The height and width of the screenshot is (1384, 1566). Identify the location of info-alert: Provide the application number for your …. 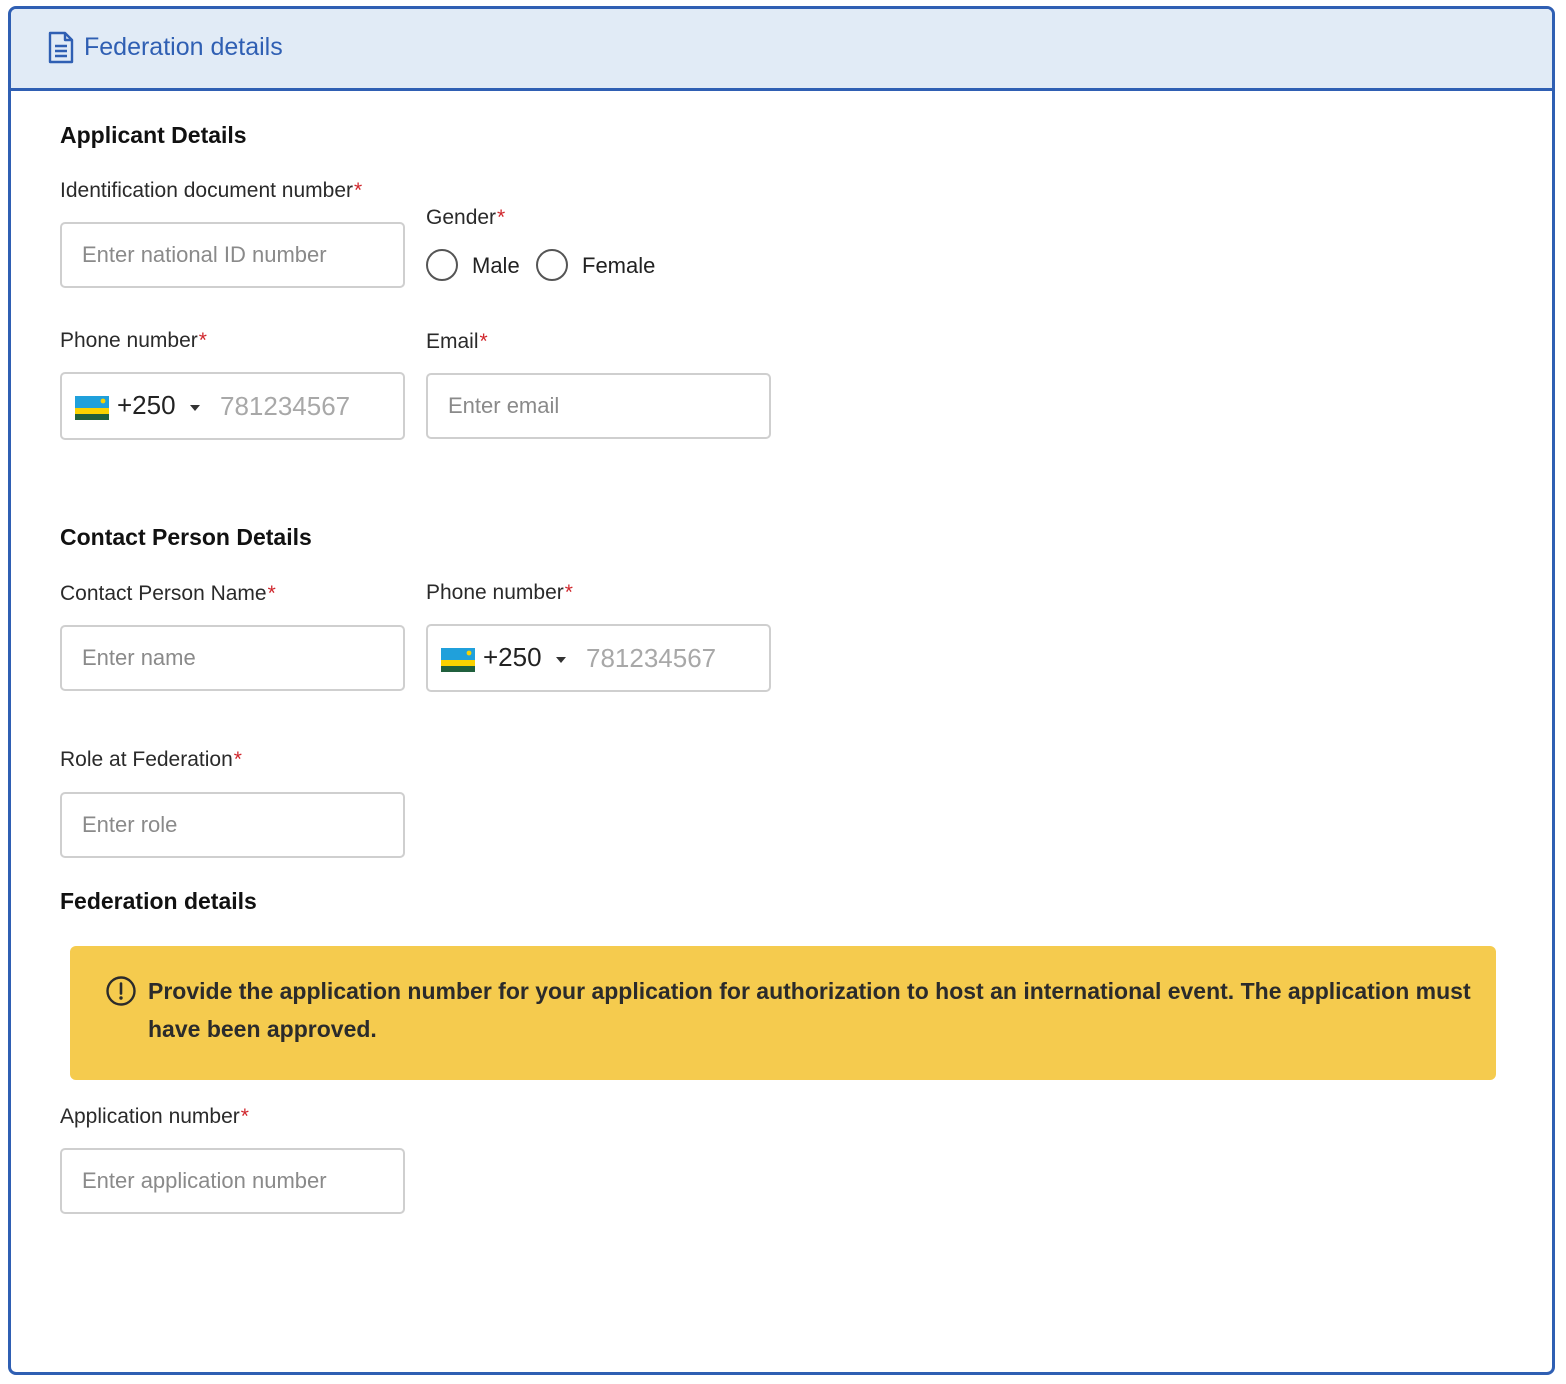
(783, 1013).